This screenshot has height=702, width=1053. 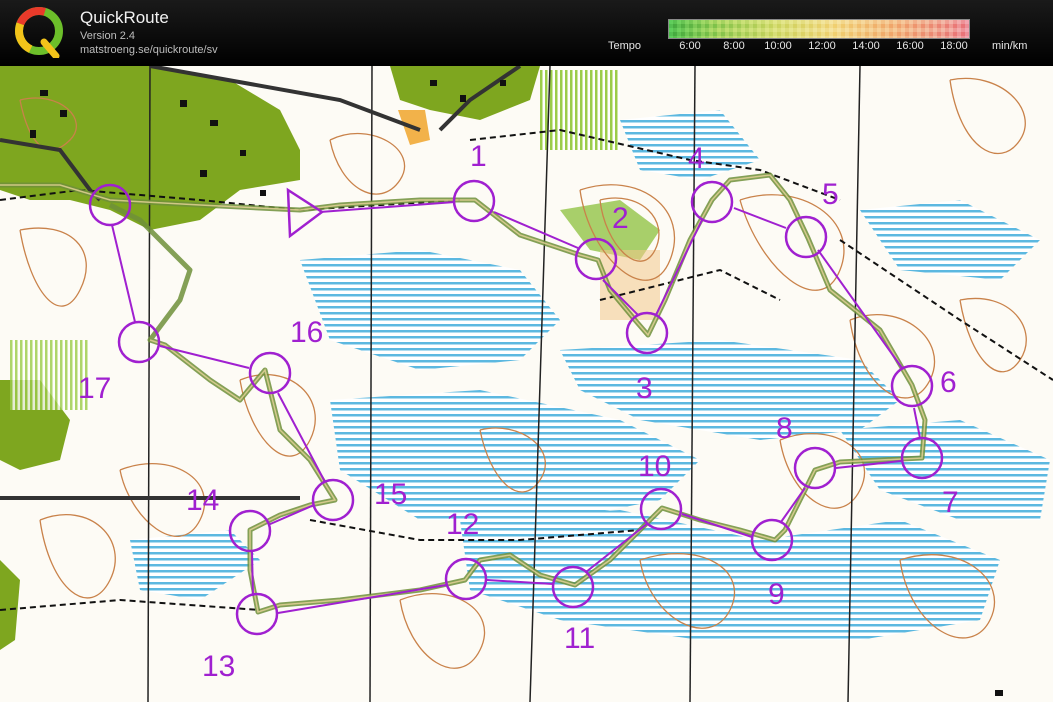 What do you see at coordinates (149, 50) in the screenshot?
I see `app-url: matstroeng.se/quickroute/sv` at bounding box center [149, 50].